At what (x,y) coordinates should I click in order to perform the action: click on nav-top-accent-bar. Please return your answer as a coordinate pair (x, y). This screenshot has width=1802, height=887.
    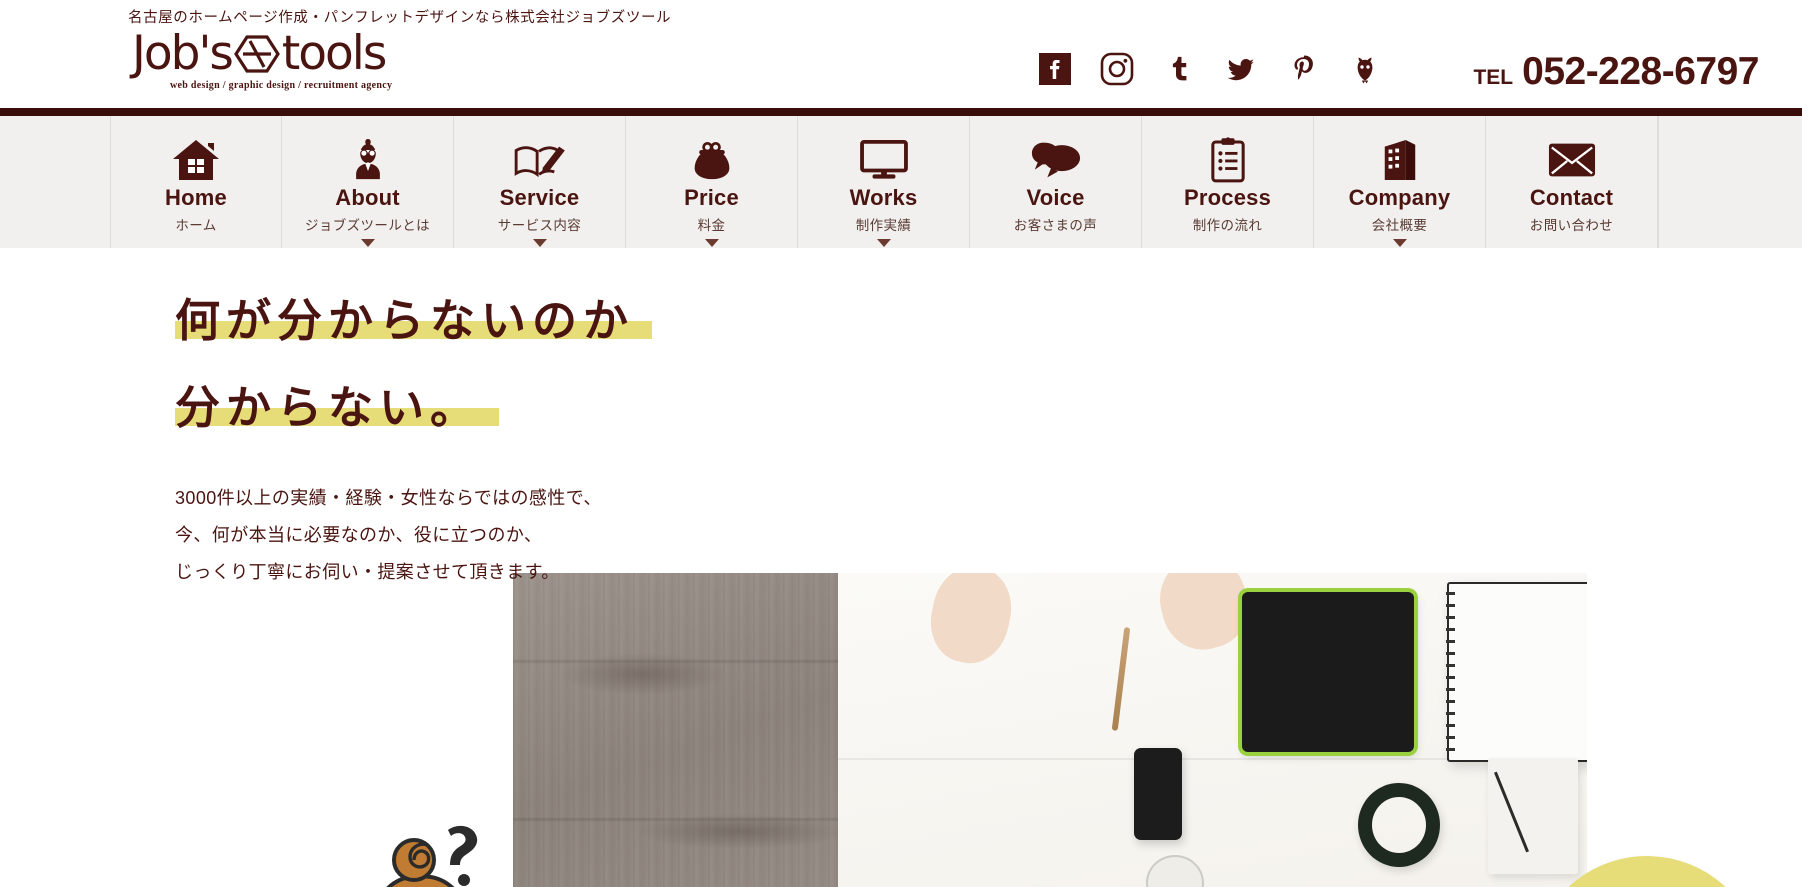
    Looking at the image, I should click on (901, 112).